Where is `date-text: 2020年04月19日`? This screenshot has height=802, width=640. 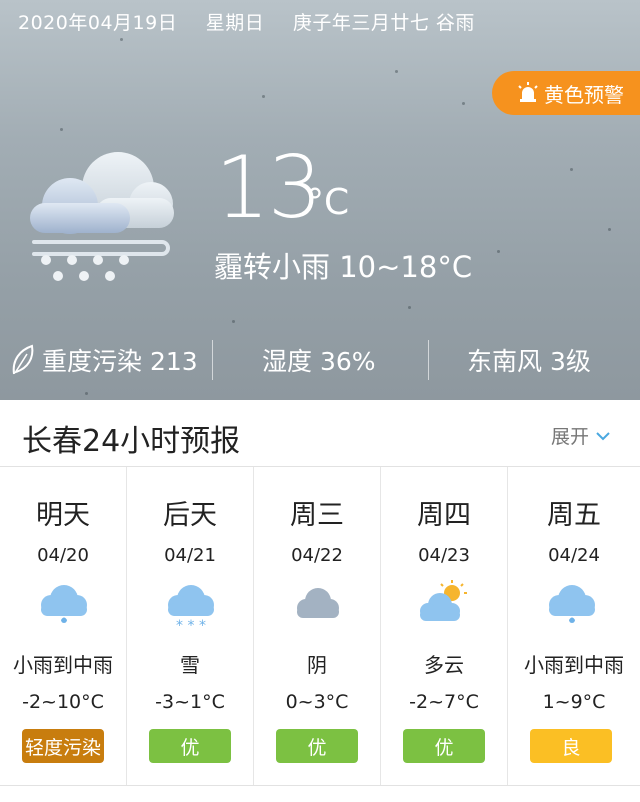 date-text: 2020年04月19日 is located at coordinates (98, 23).